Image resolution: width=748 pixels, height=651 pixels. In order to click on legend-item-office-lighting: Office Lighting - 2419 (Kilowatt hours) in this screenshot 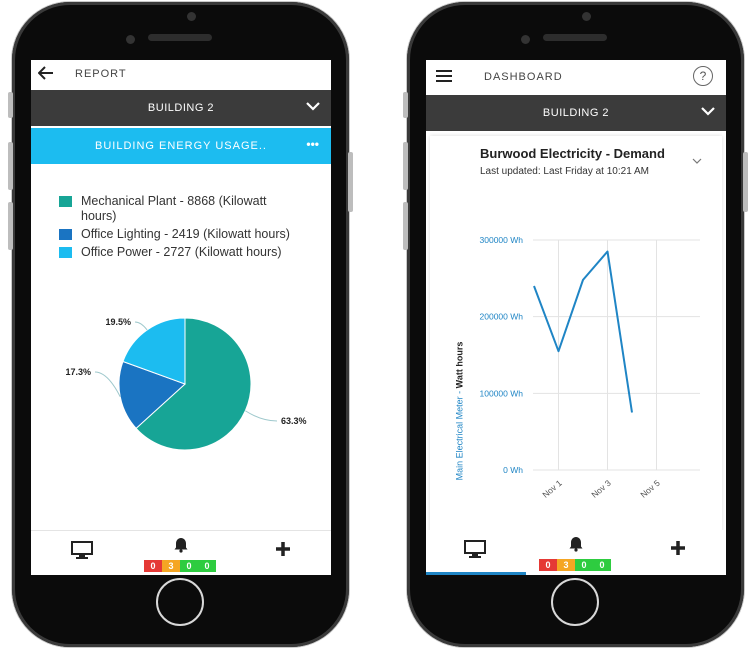, I will do `click(179, 234)`.